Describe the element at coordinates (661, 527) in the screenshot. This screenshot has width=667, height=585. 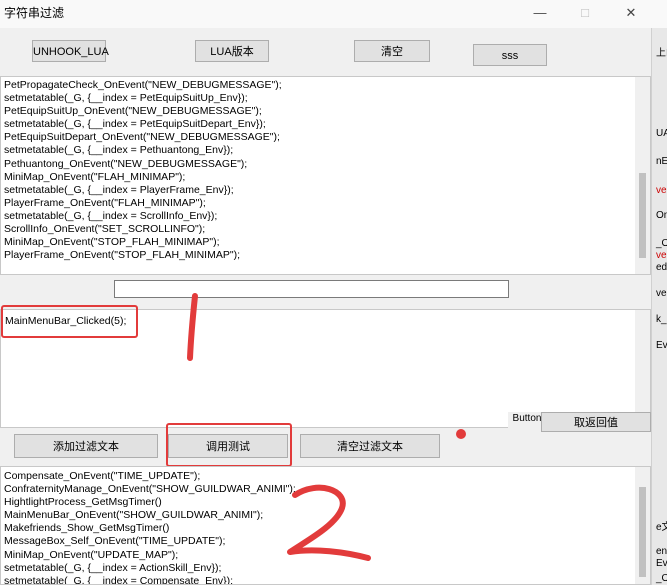
I see `background-text-fragment: e文` at that location.